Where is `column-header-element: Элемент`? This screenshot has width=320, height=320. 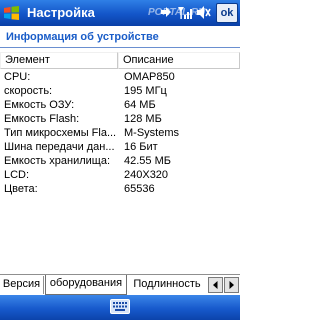 column-header-element: Элемент is located at coordinates (59, 60).